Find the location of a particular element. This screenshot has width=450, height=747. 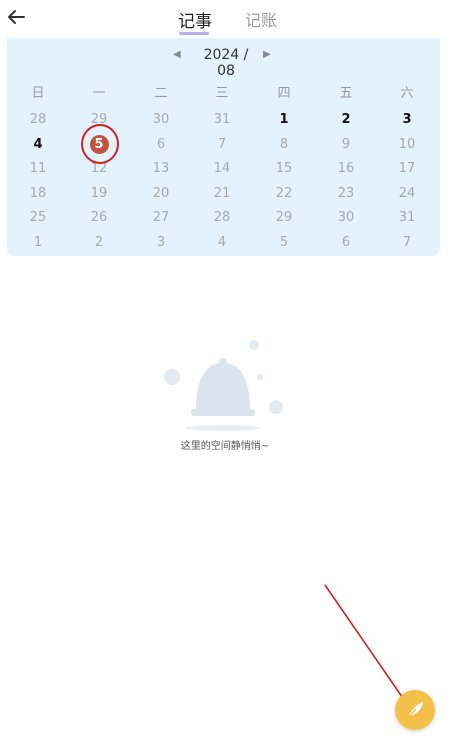

annotation-arrow is located at coordinates (369, 649).